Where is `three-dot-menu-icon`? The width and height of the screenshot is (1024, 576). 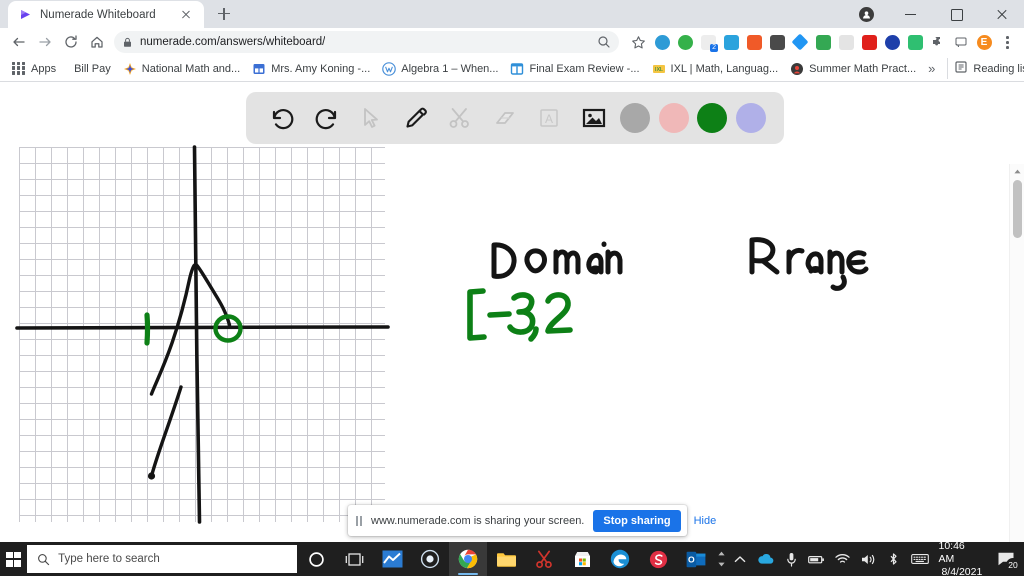
three-dot-menu-icon is located at coordinates (1007, 42).